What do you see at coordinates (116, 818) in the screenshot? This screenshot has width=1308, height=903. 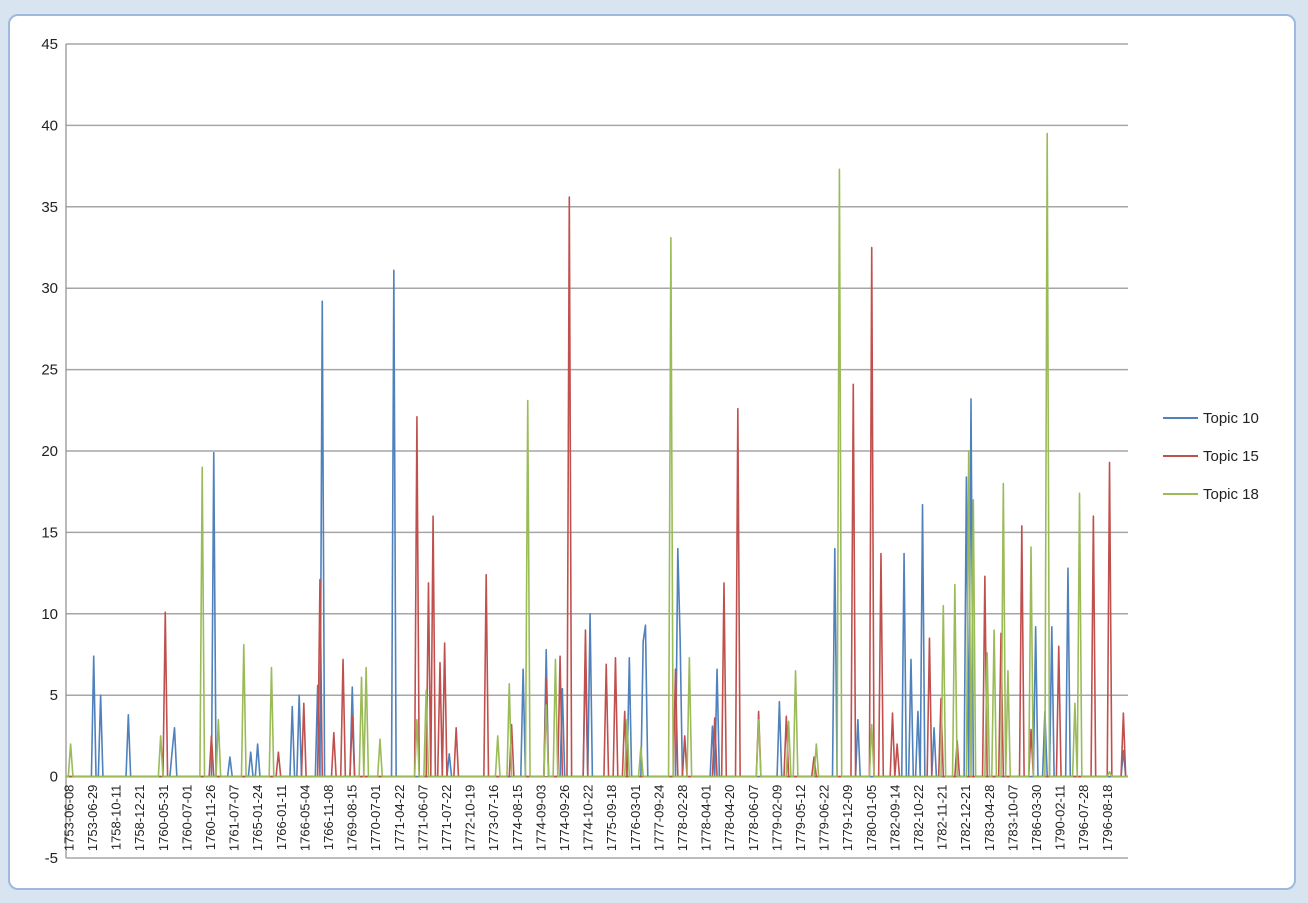 I see `x-tick-label: 1758-10-11` at bounding box center [116, 818].